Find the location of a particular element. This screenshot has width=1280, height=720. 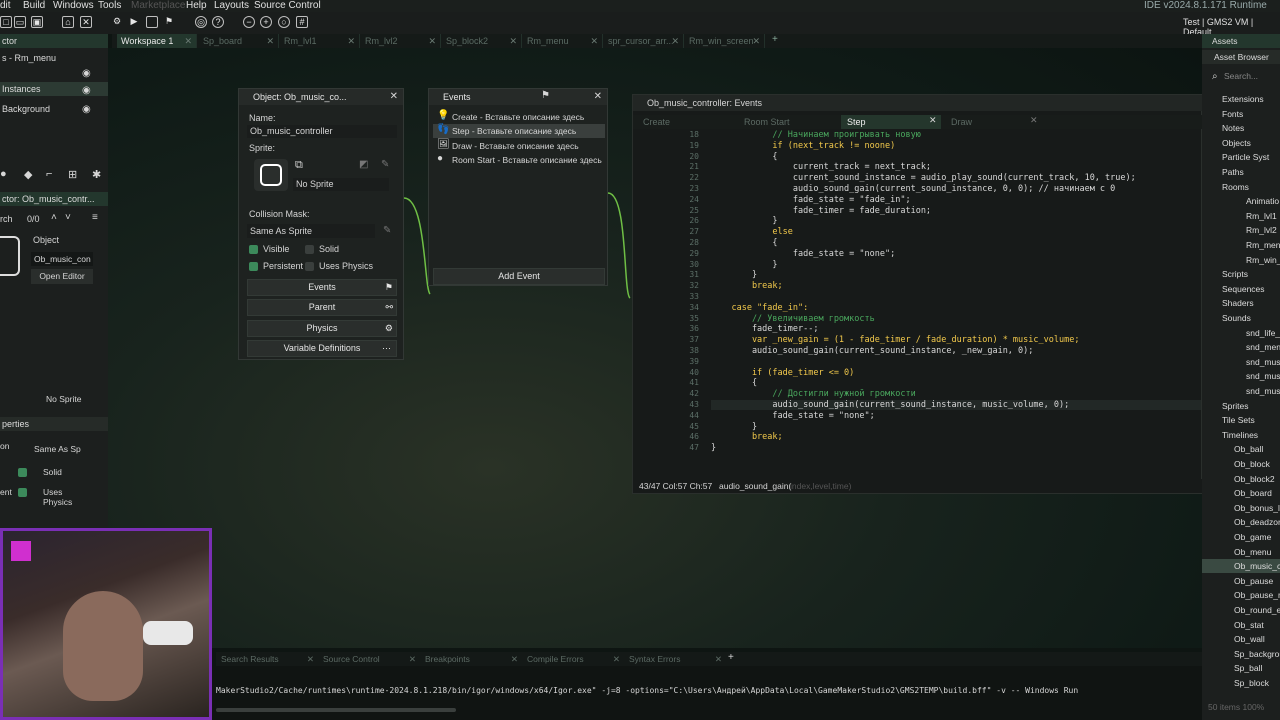

layer-background: Background is located at coordinates (54, 109).